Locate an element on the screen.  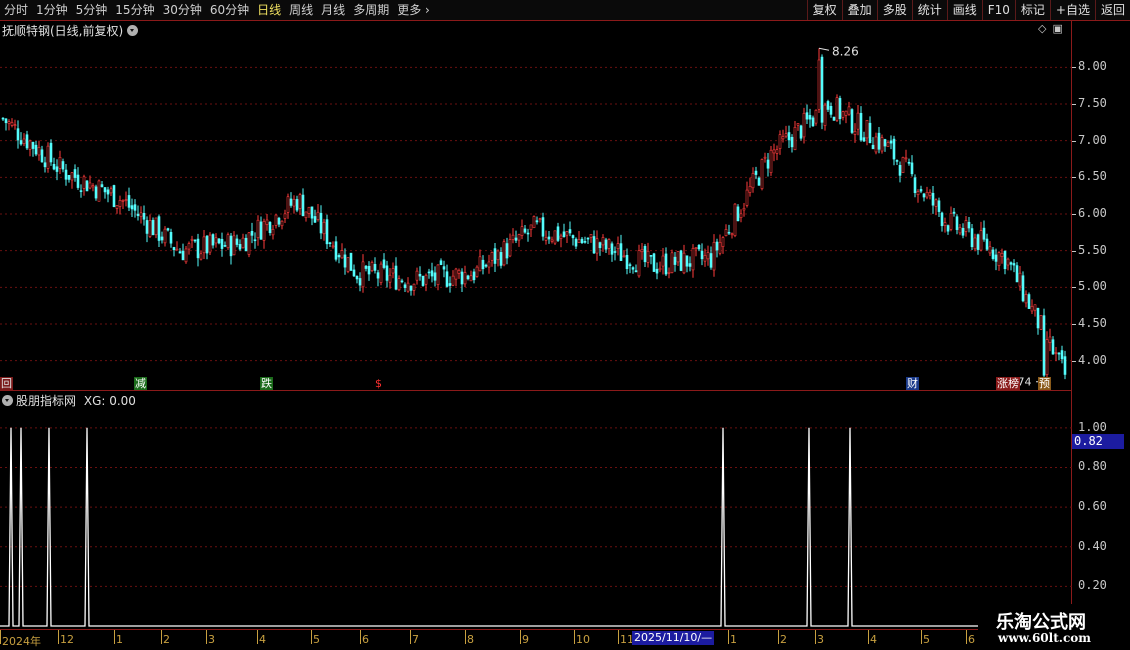
indicator-title: 股朋指标网 XG: 0.00 is located at coordinates (69, 400).